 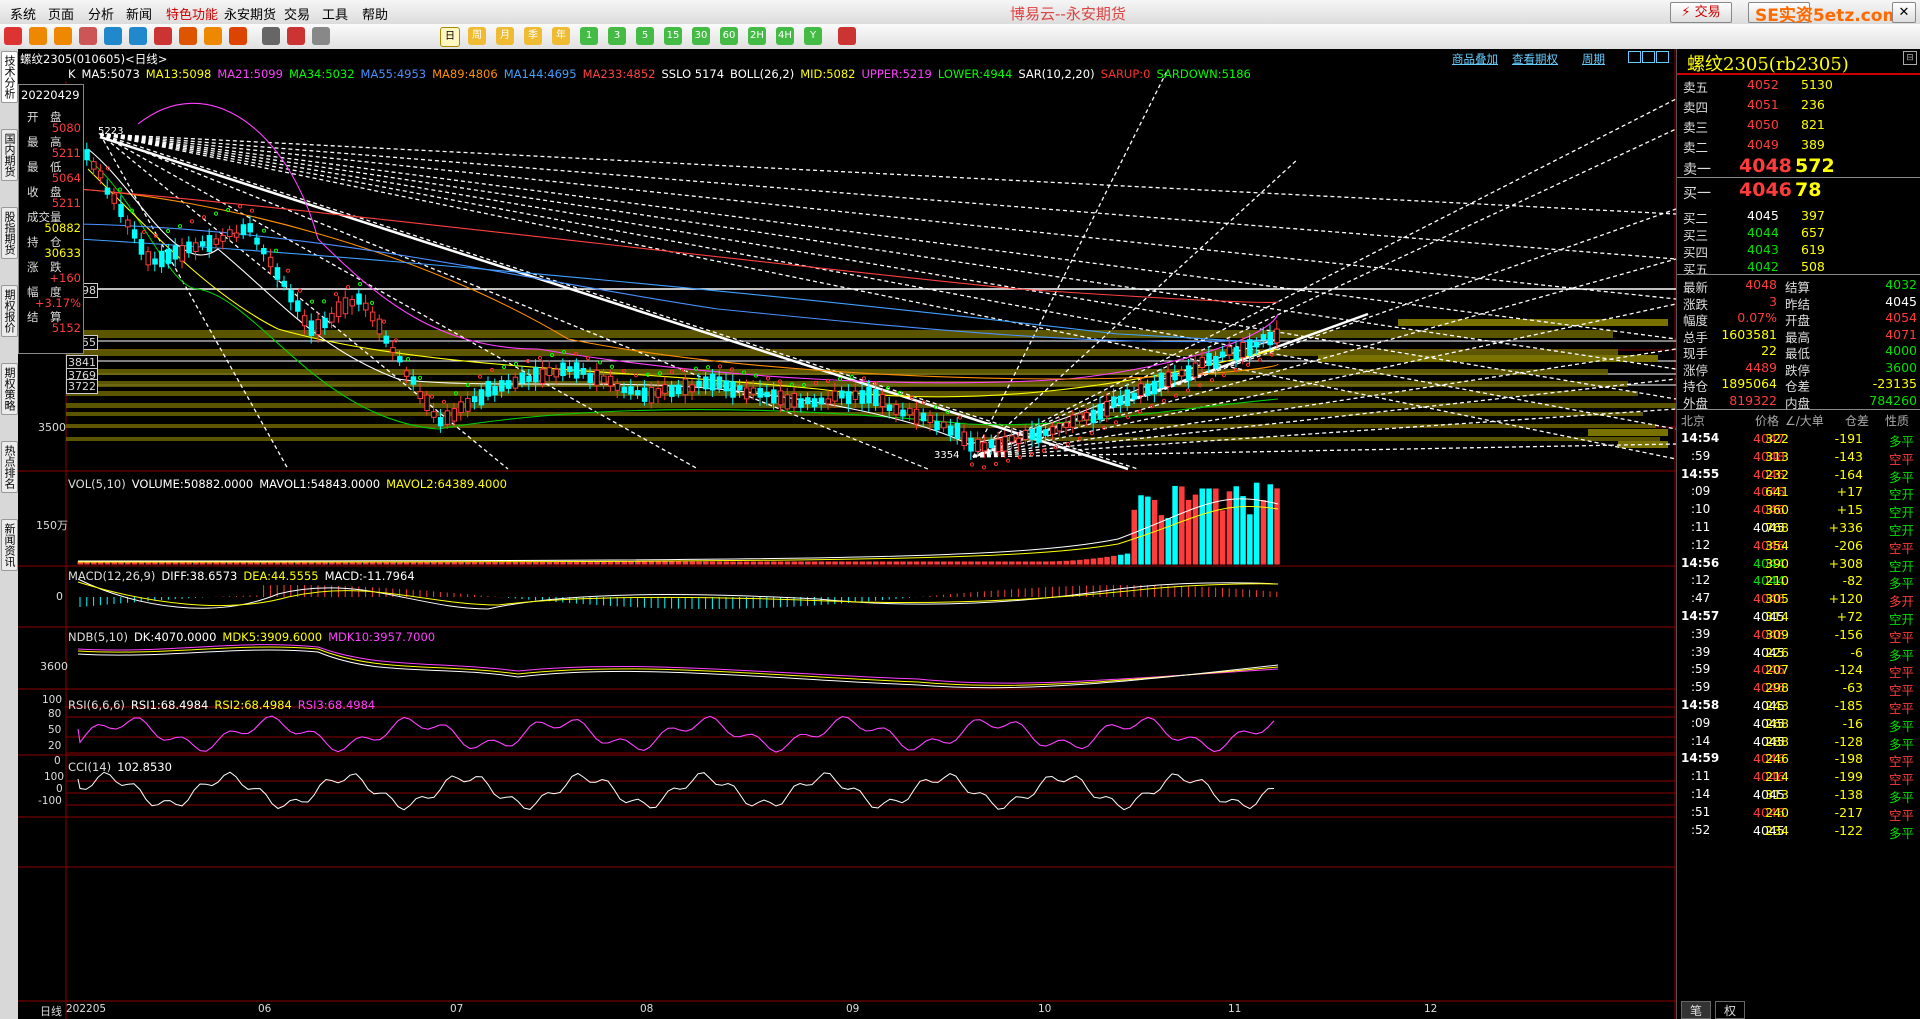 I want to click on menu-item-1: 页面, so click(x=61, y=13).